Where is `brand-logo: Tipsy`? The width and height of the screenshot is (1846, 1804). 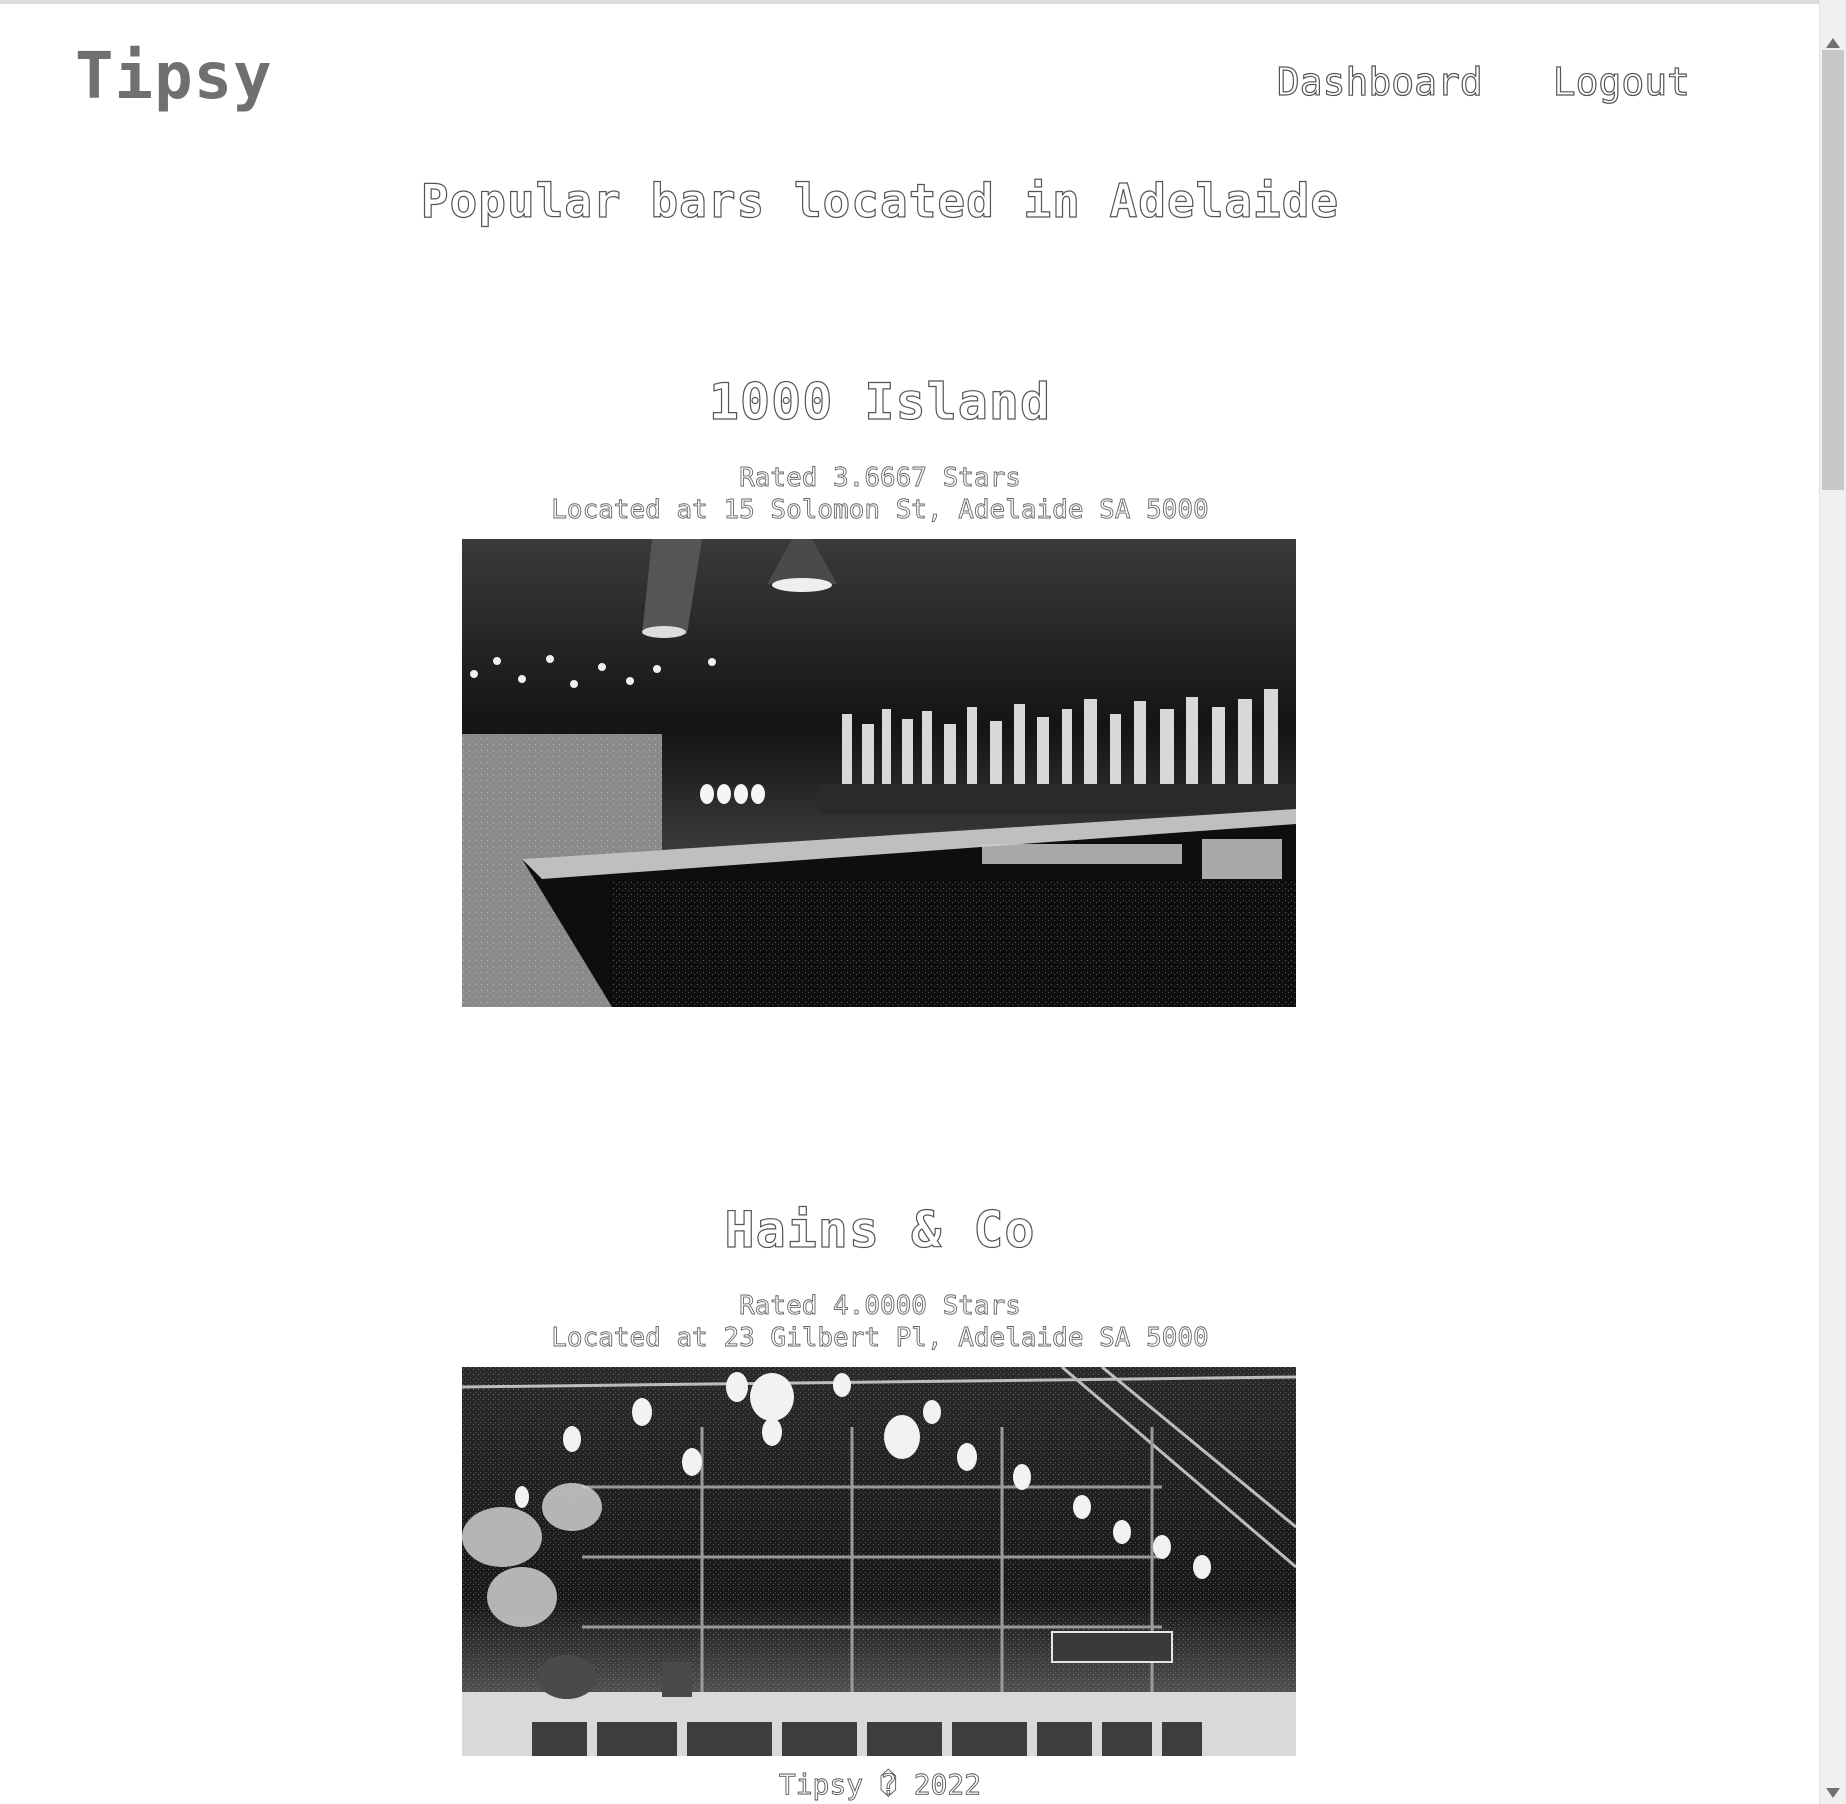
brand-logo: Tipsy is located at coordinates (174, 77).